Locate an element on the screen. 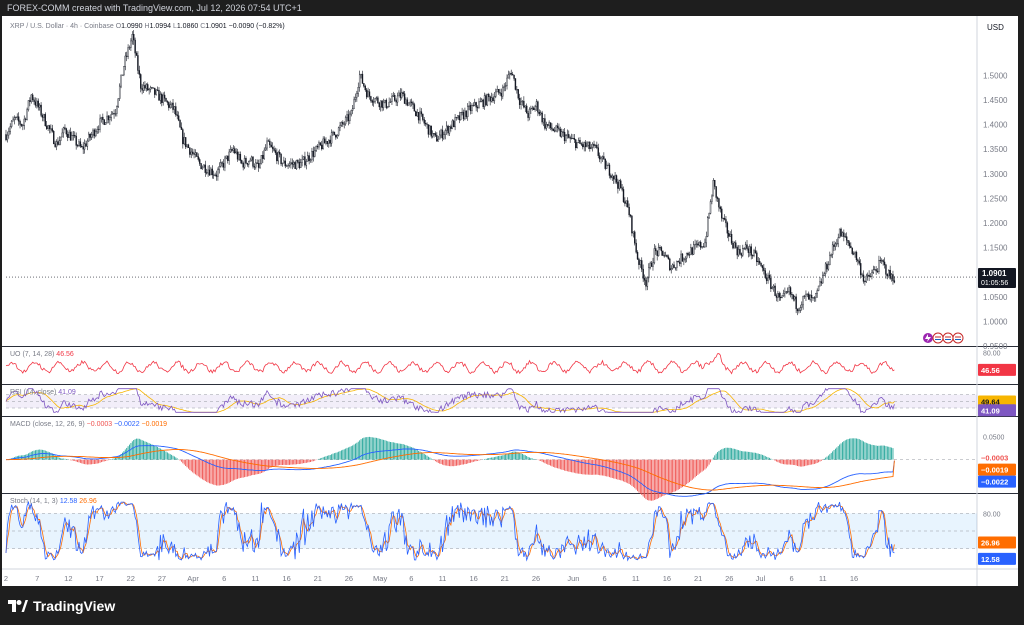  ohlc-value: 1.0901 is located at coordinates (216, 26).